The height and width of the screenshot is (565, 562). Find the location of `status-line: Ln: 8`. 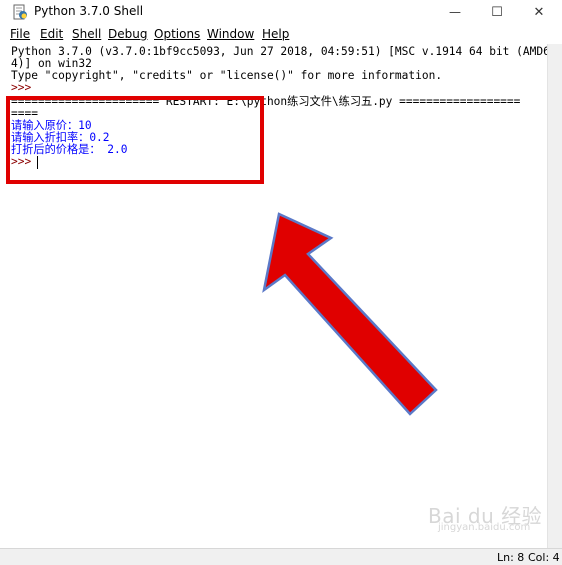

status-line: Ln: 8 is located at coordinates (511, 557).